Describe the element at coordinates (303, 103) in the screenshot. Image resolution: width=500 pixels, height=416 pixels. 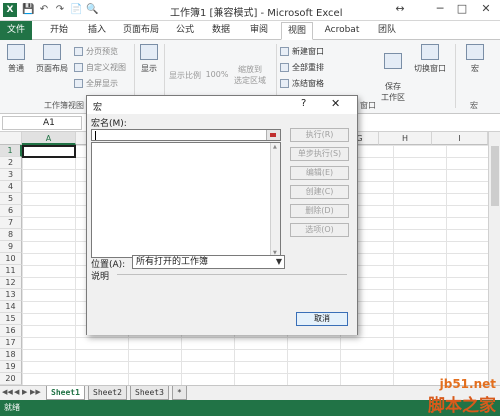
I see `dialog-help-button: ?` at that location.